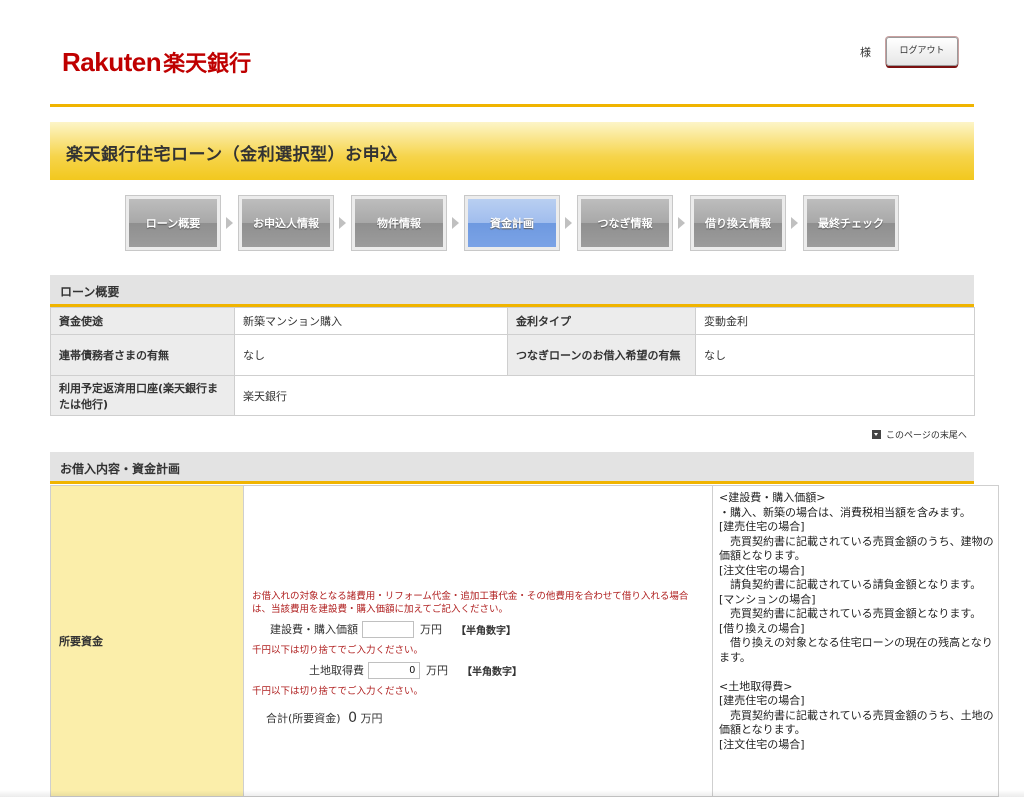 Image resolution: width=1024 pixels, height=797 pixels. Describe the element at coordinates (207, 64) in the screenshot. I see `logo-text-jp: 楽天銀行` at that location.